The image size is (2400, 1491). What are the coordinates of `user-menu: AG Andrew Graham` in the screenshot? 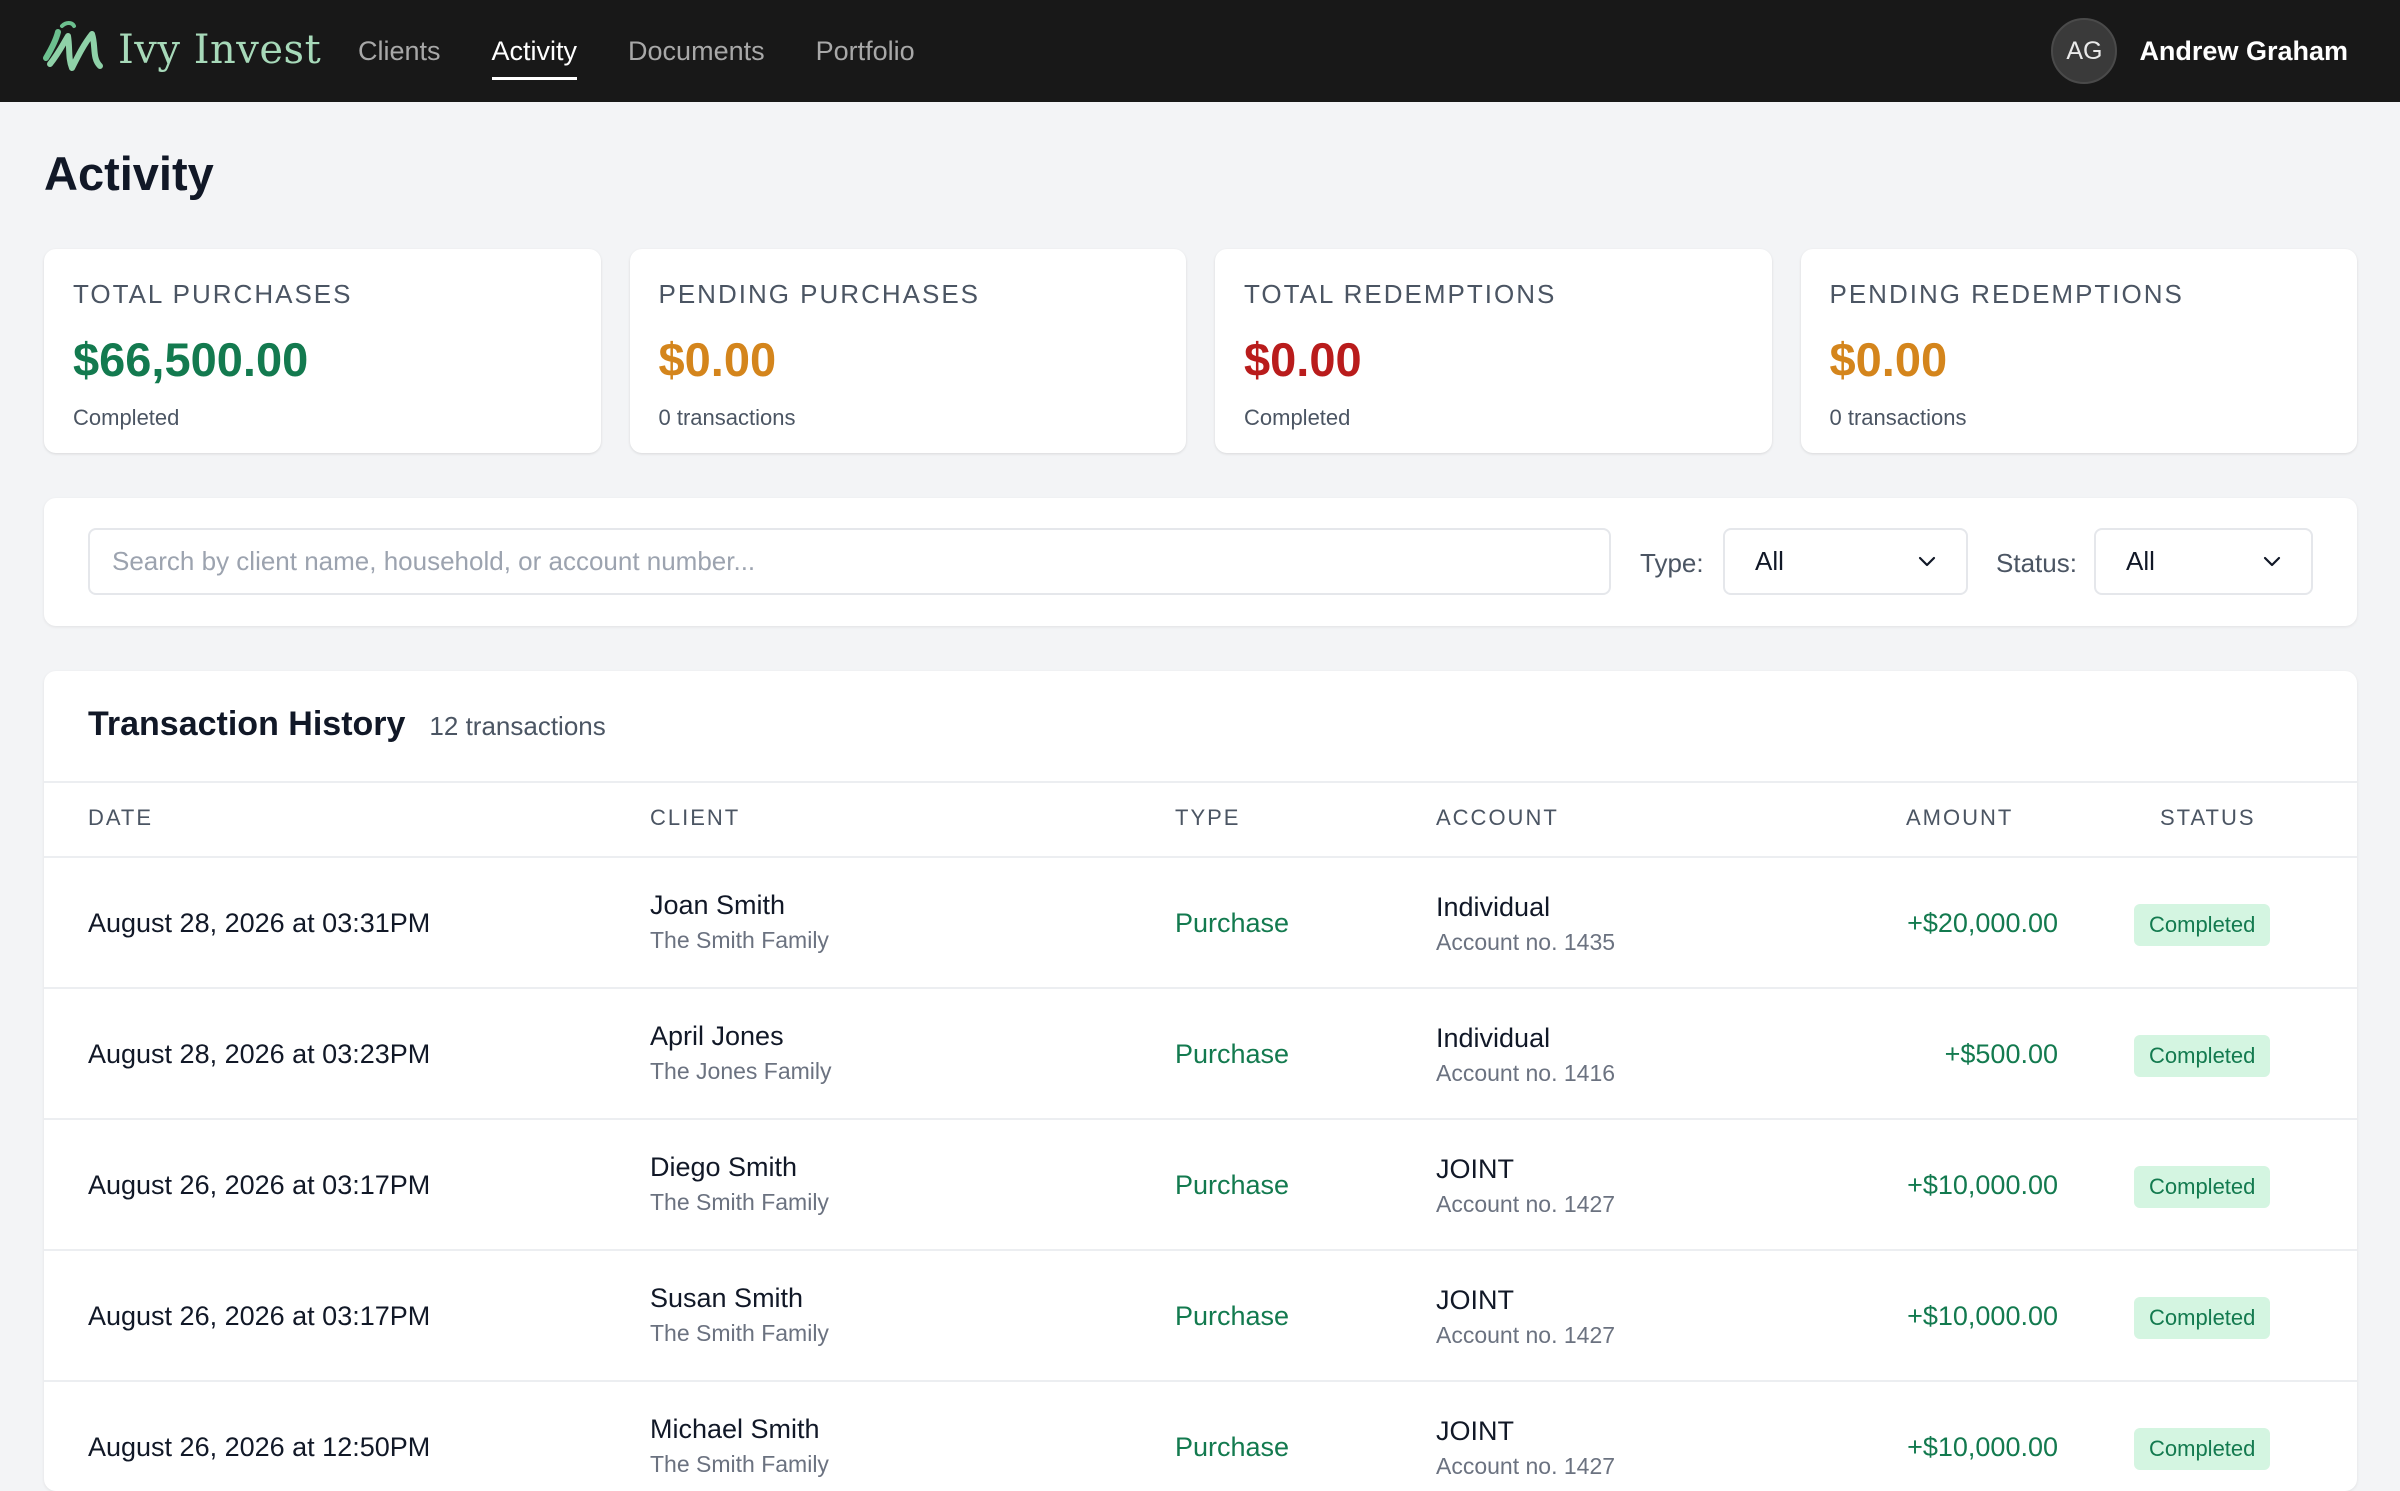 It's located at (2199, 51).